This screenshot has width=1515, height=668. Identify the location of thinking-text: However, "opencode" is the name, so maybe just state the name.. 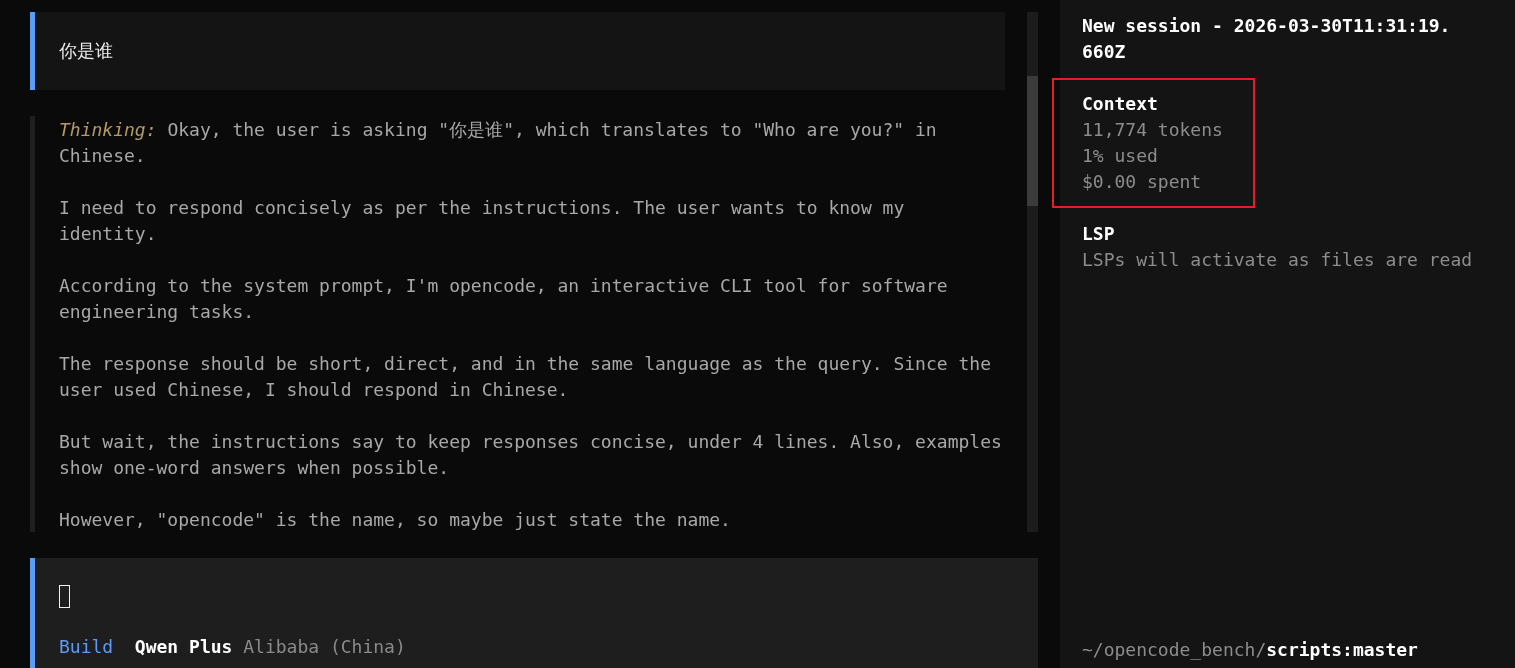
(395, 520).